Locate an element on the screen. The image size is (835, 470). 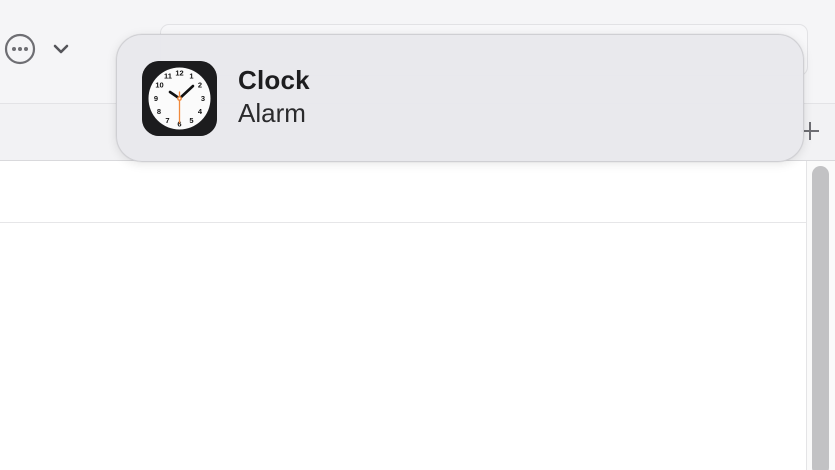
more-options-button is located at coordinates (20, 51).